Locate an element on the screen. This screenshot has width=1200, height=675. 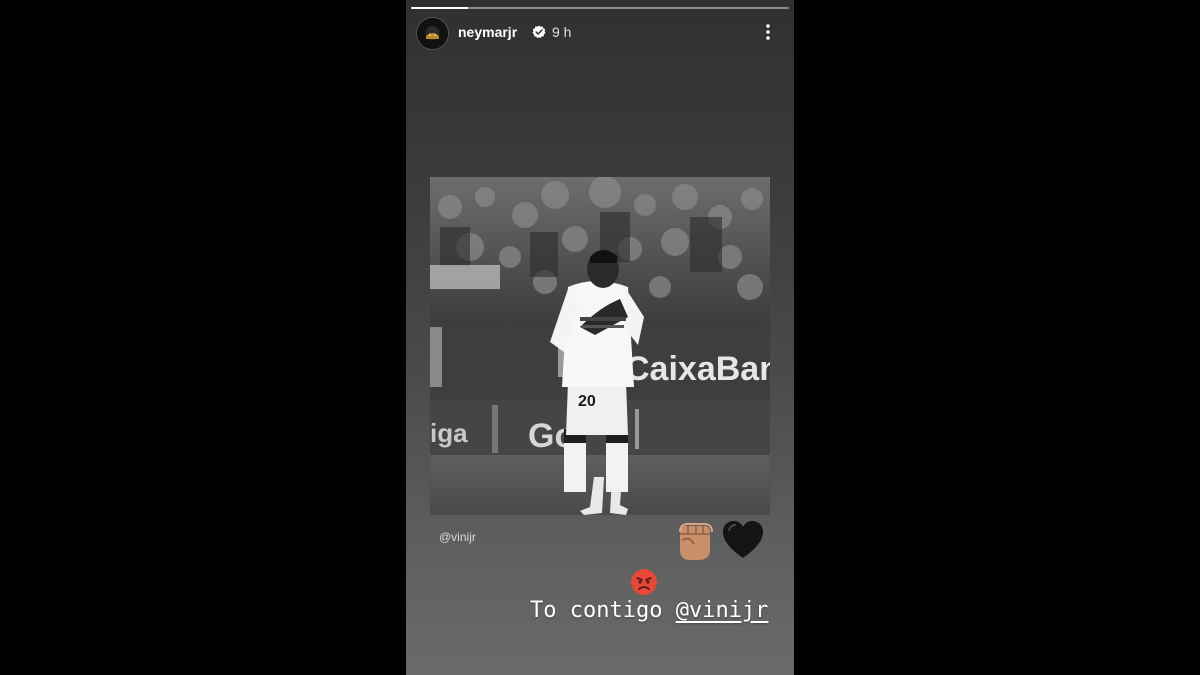
black-heart-emoji-icon is located at coordinates (743, 539).